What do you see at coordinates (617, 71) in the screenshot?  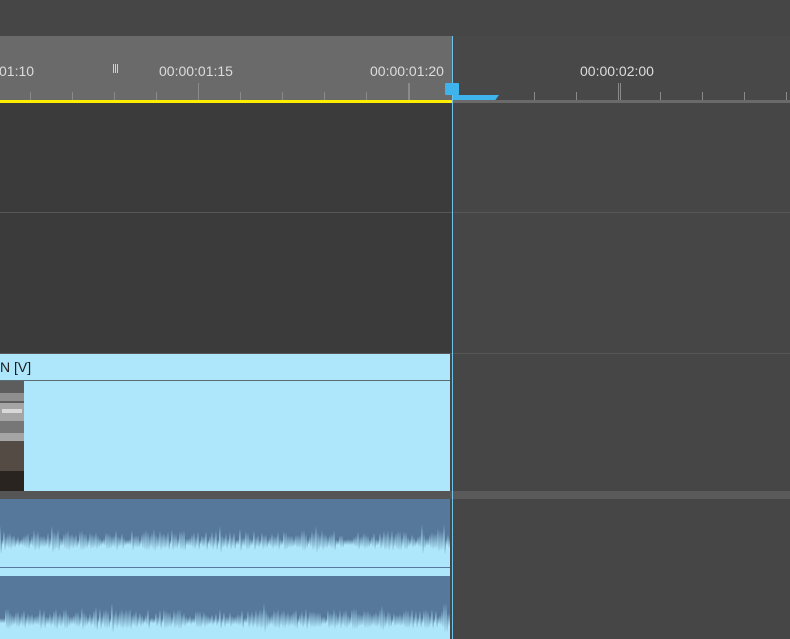 I see `timecode-label: 00:00:02:00` at bounding box center [617, 71].